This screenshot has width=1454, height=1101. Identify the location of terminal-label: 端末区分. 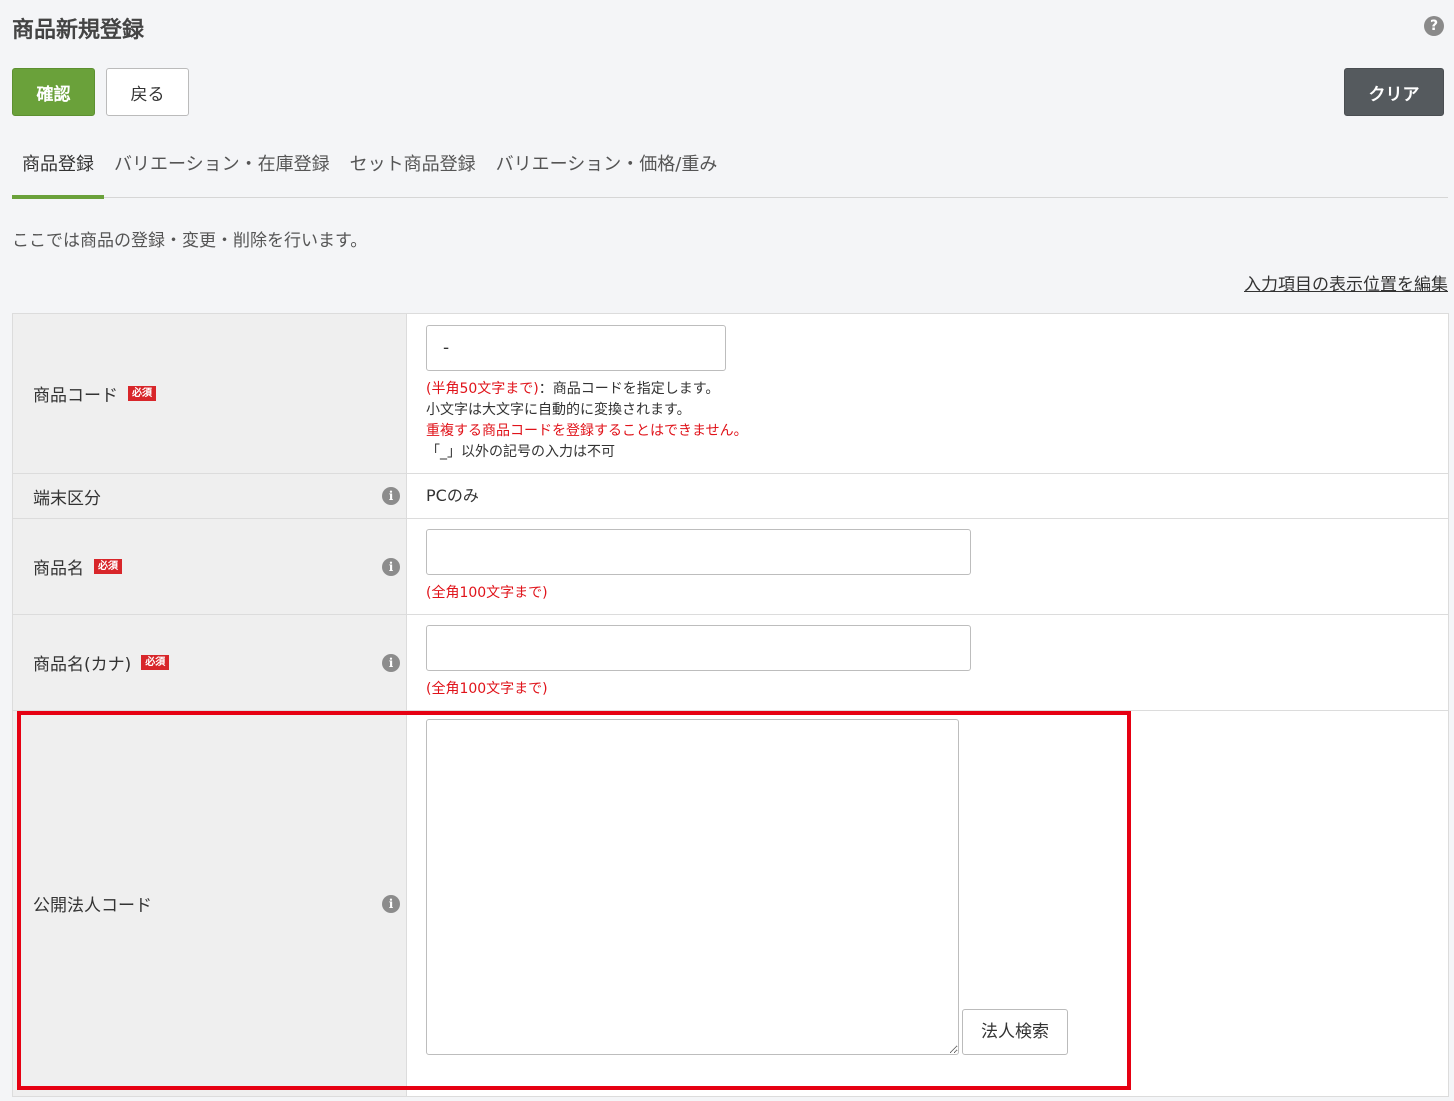
(67, 498).